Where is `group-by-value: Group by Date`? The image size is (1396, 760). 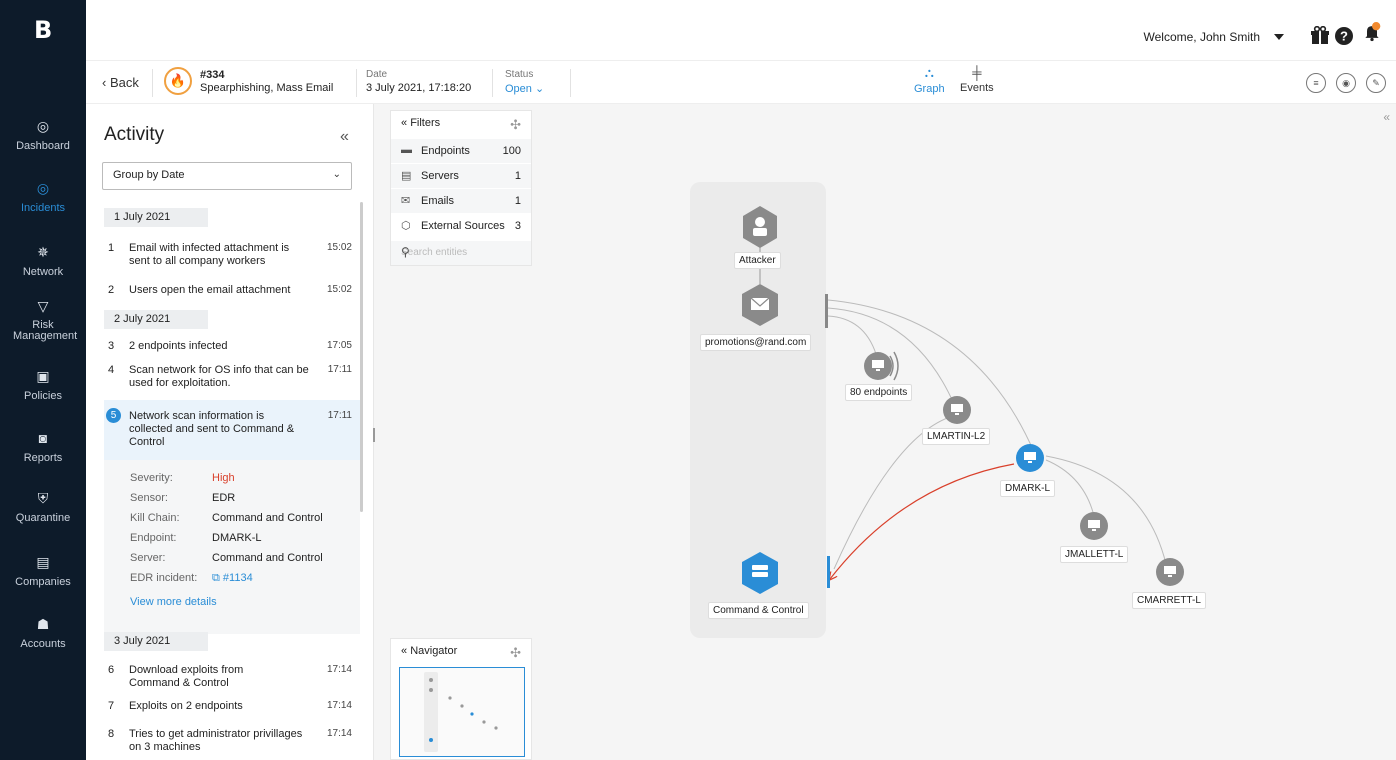
group-by-value: Group by Date is located at coordinates (149, 175).